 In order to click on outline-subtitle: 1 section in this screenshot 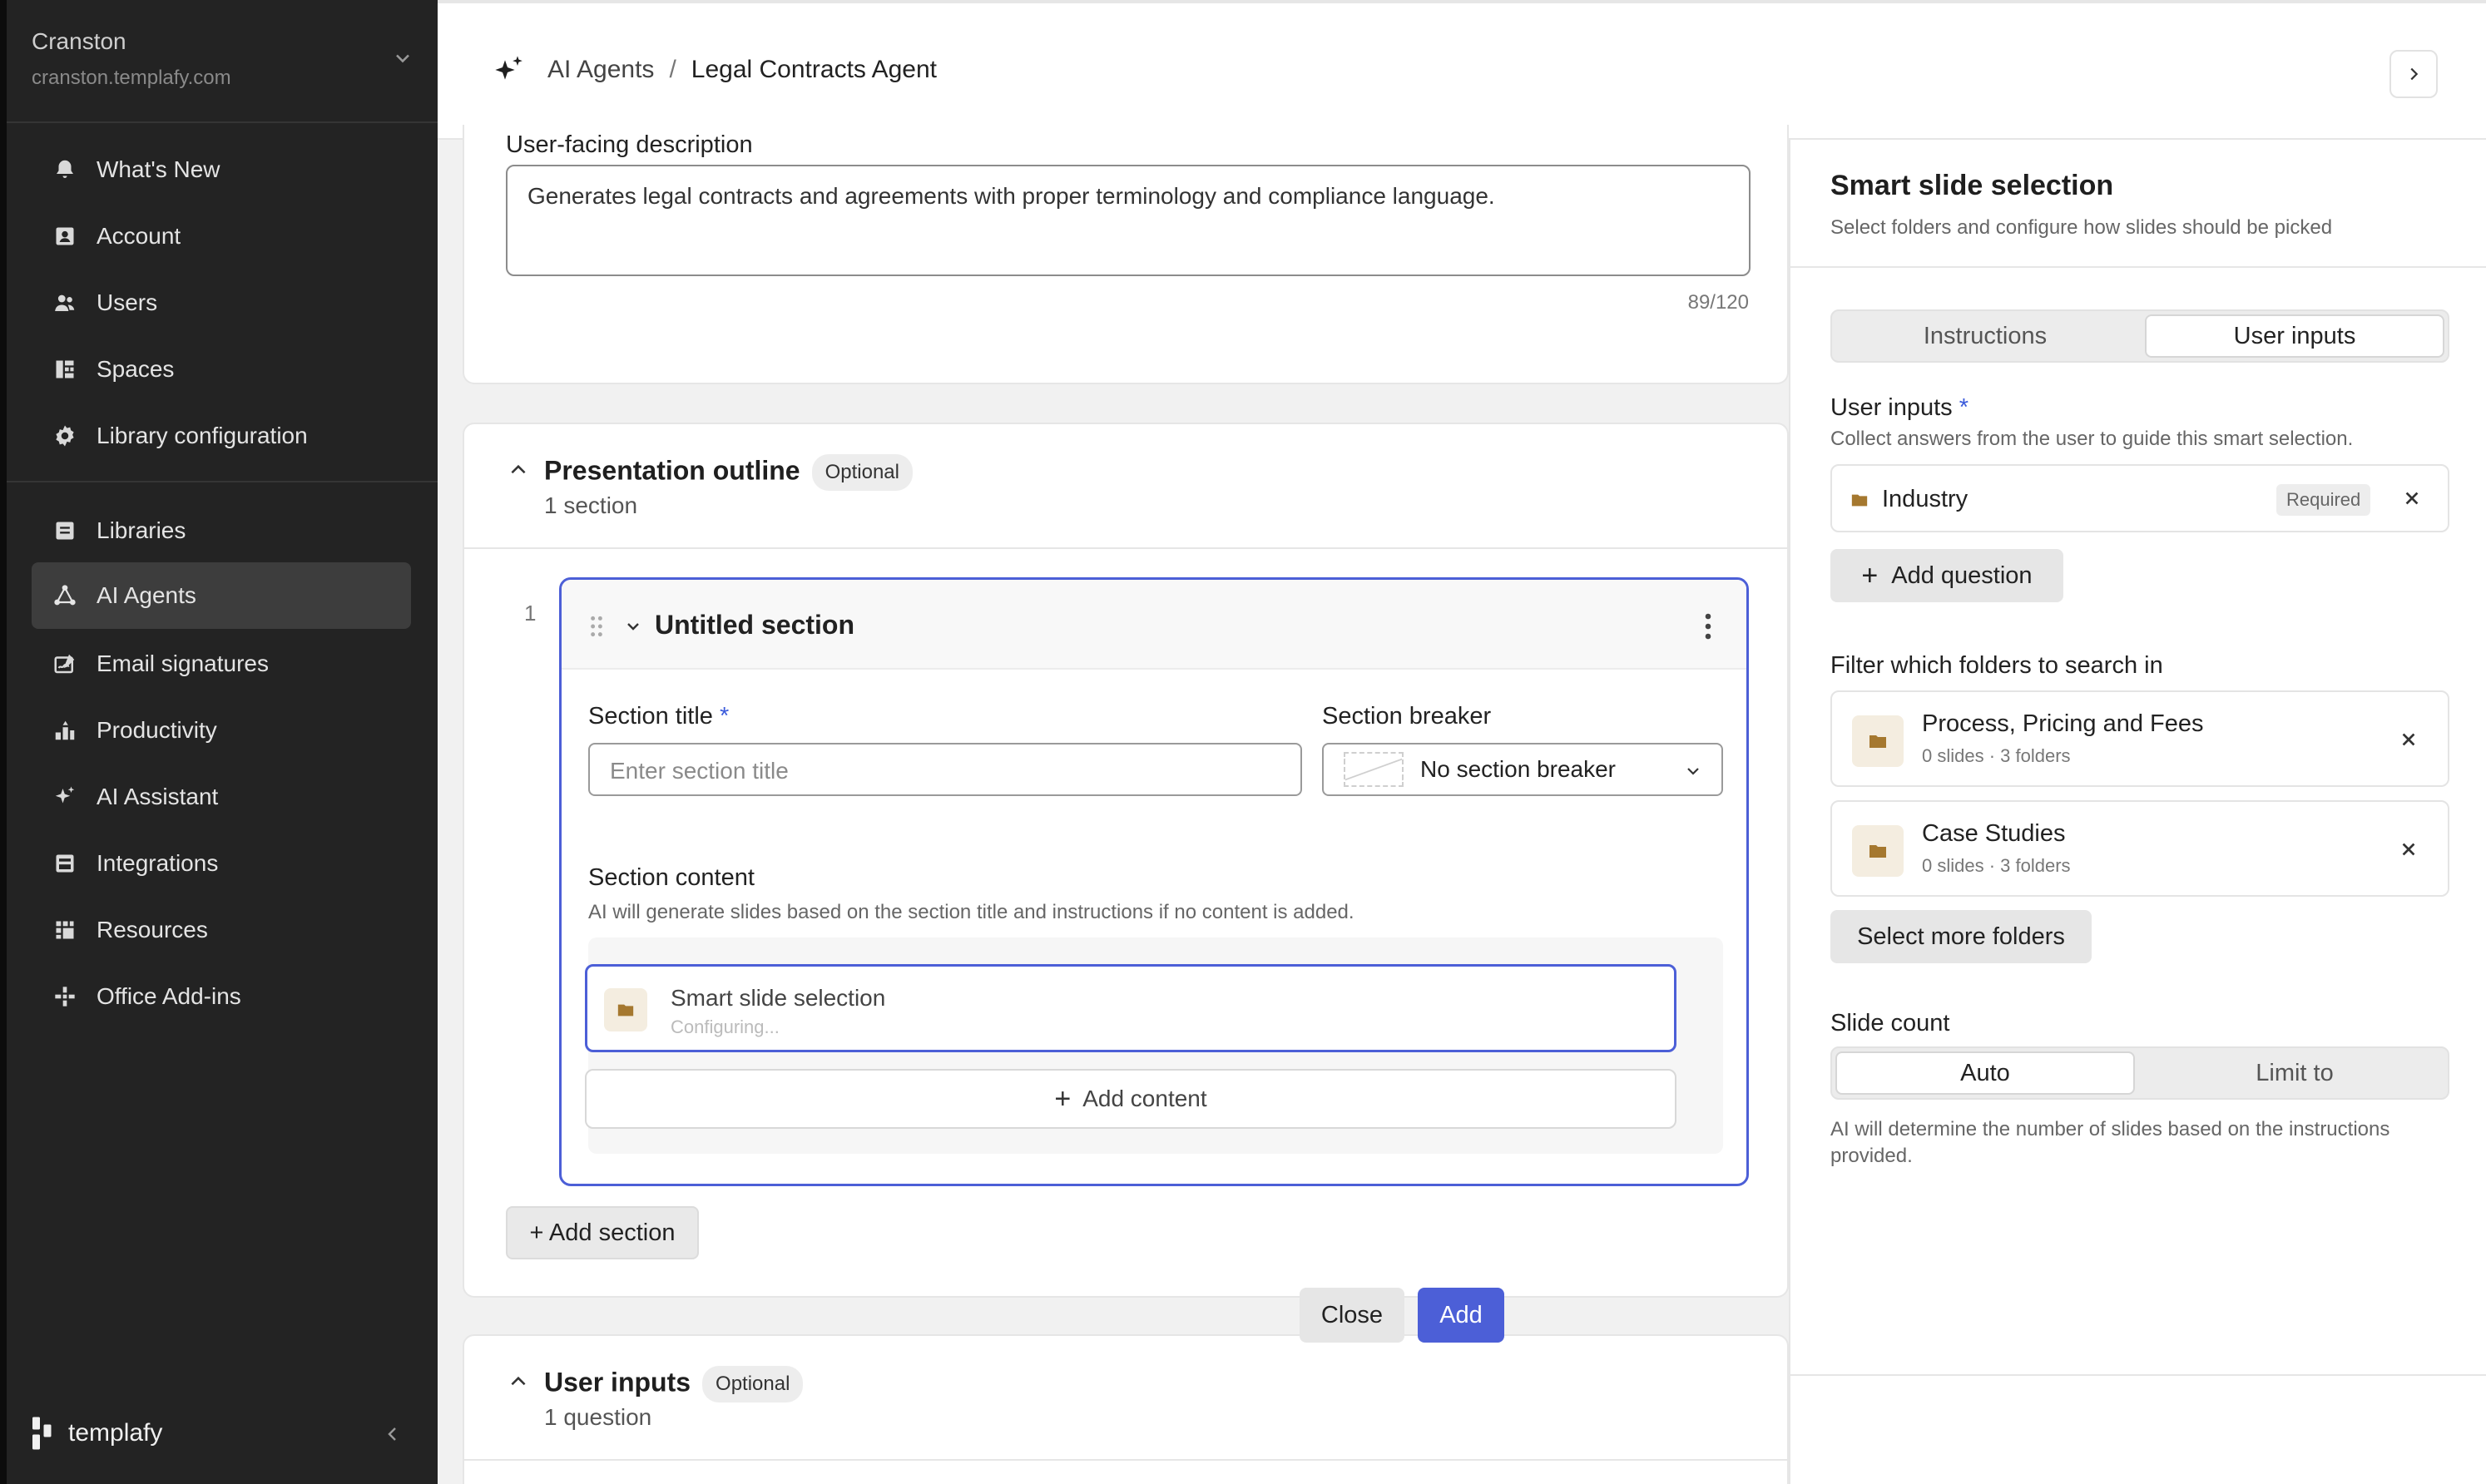, I will do `click(591, 505)`.